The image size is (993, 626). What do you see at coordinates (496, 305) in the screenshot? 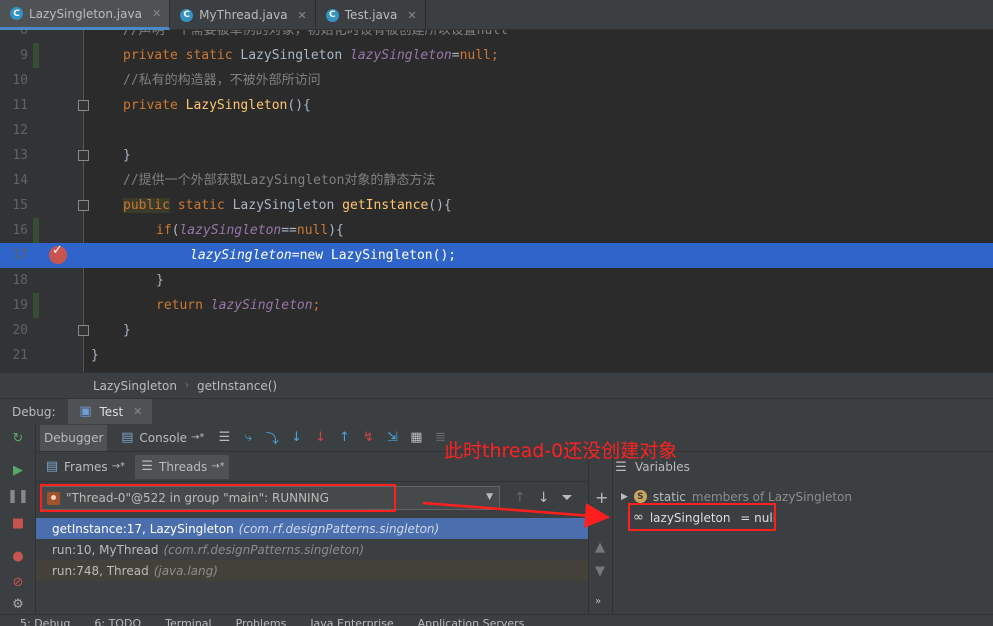
I see `code-line: 19 return lazySingleton;` at bounding box center [496, 305].